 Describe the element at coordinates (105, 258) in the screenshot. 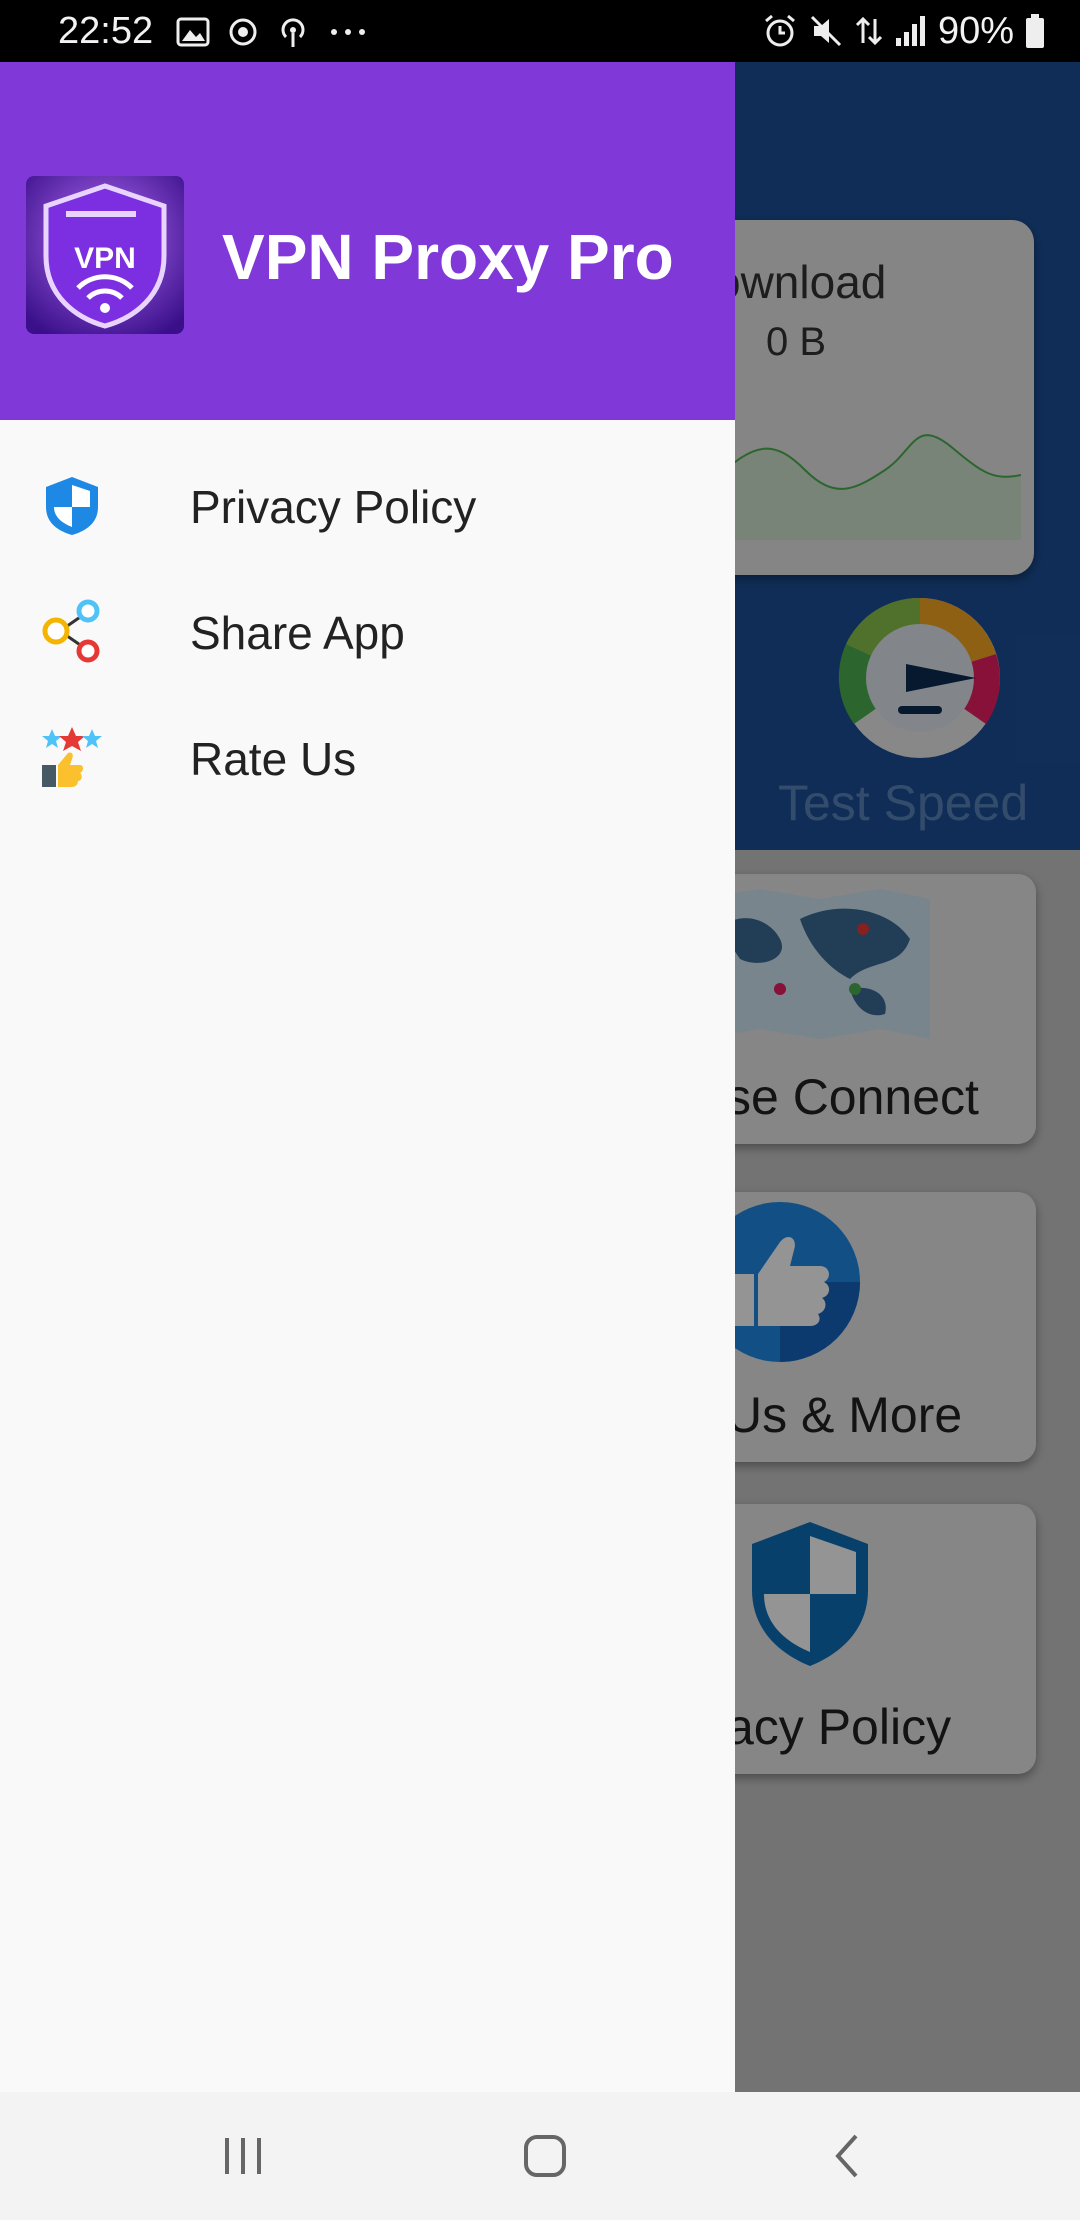

I see `app-logo-text: VPN` at that location.